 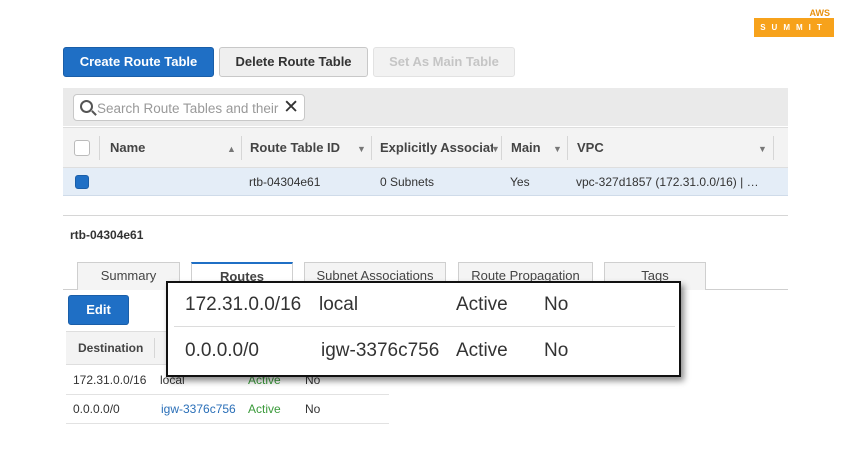 What do you see at coordinates (436, 147) in the screenshot?
I see `column-header-explicitly-associated: Explicitly Associat` at bounding box center [436, 147].